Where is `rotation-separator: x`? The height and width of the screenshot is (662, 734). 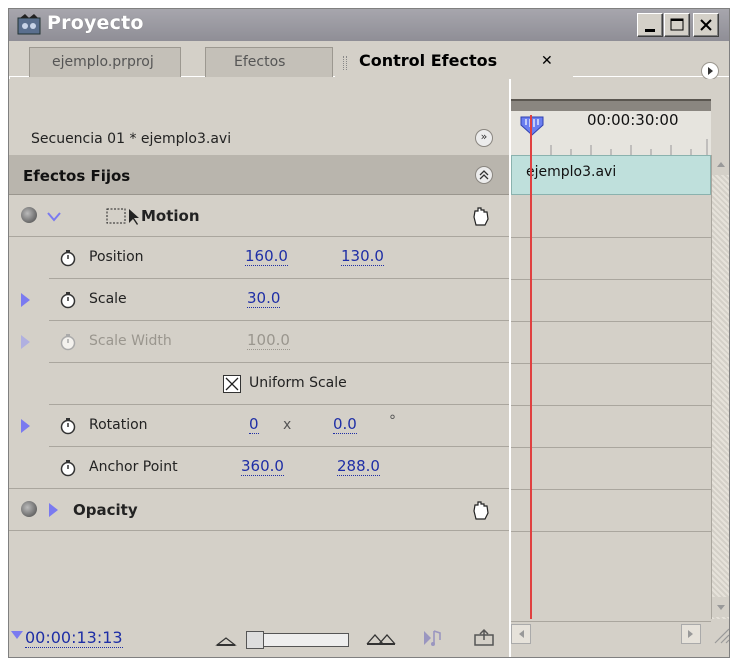 rotation-separator: x is located at coordinates (287, 425).